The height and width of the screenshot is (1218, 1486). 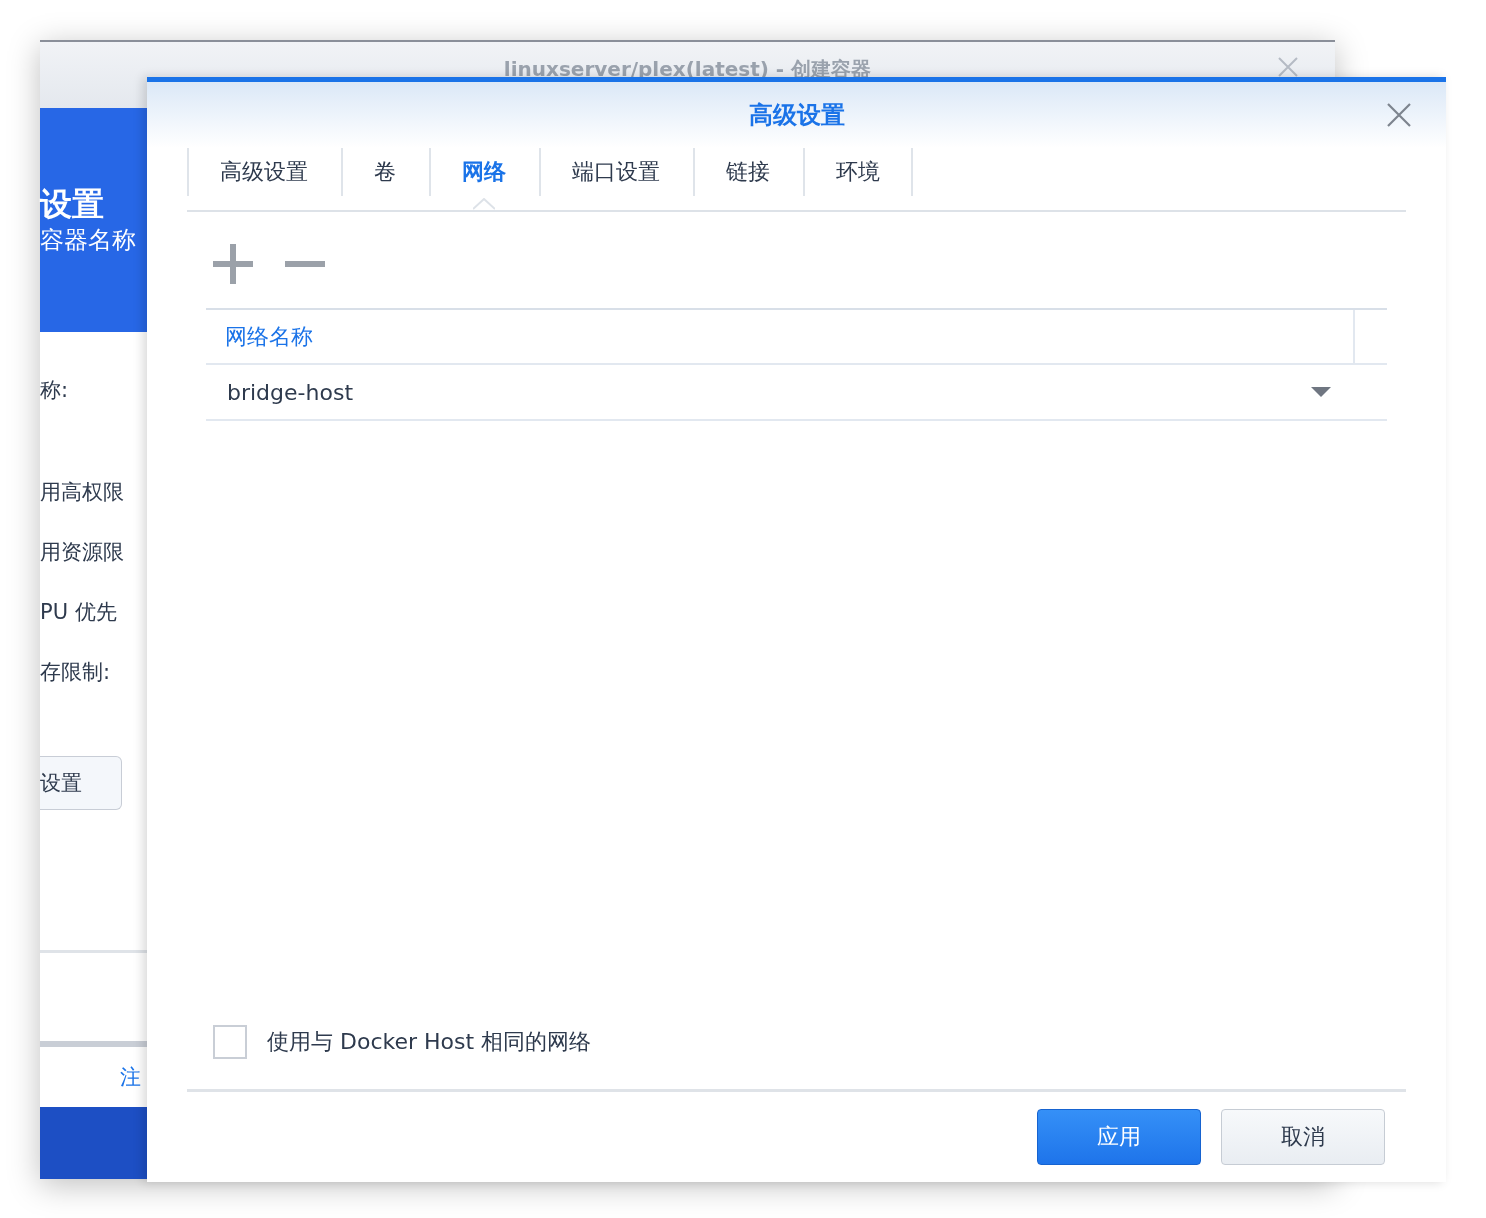 I want to click on field-label: 用高权限, so click(x=82, y=492).